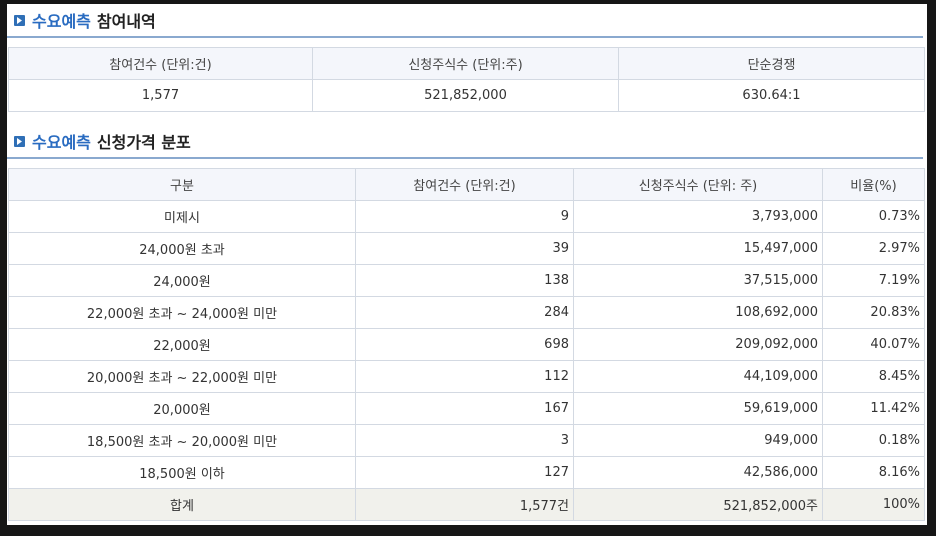 This screenshot has height=536, width=936. What do you see at coordinates (160, 95) in the screenshot?
I see `value-participation-count: 1,577` at bounding box center [160, 95].